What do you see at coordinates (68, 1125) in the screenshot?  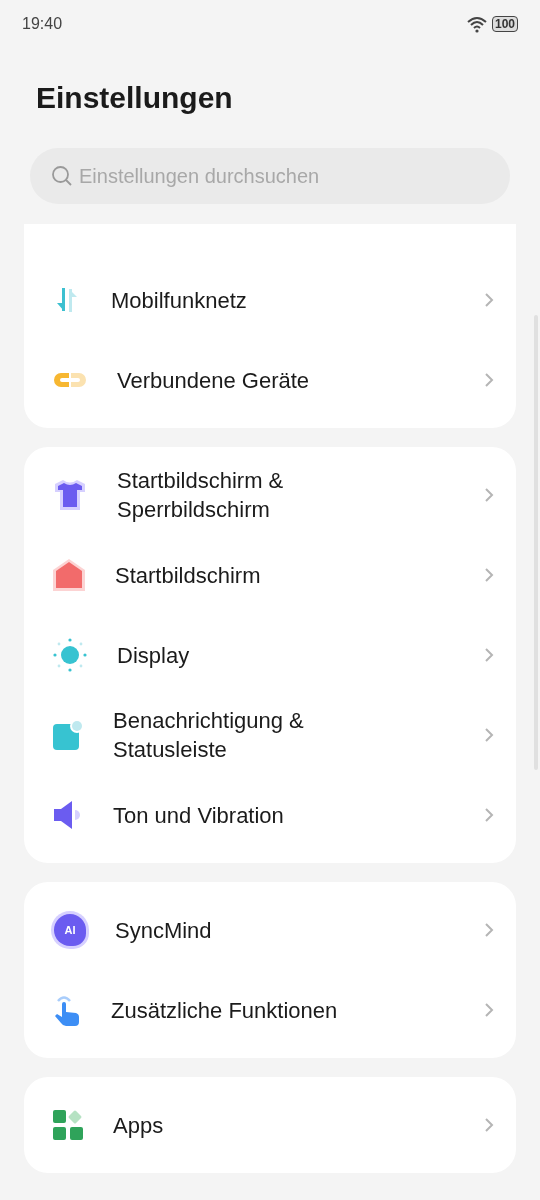 I see `apps-icon` at bounding box center [68, 1125].